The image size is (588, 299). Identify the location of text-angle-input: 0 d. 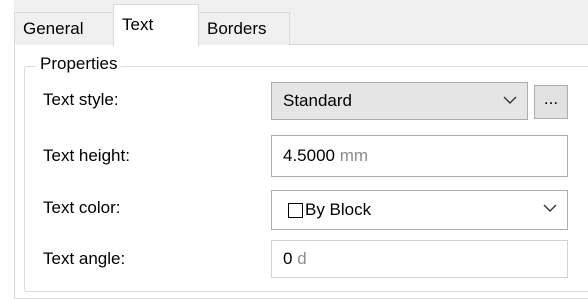
(419, 259).